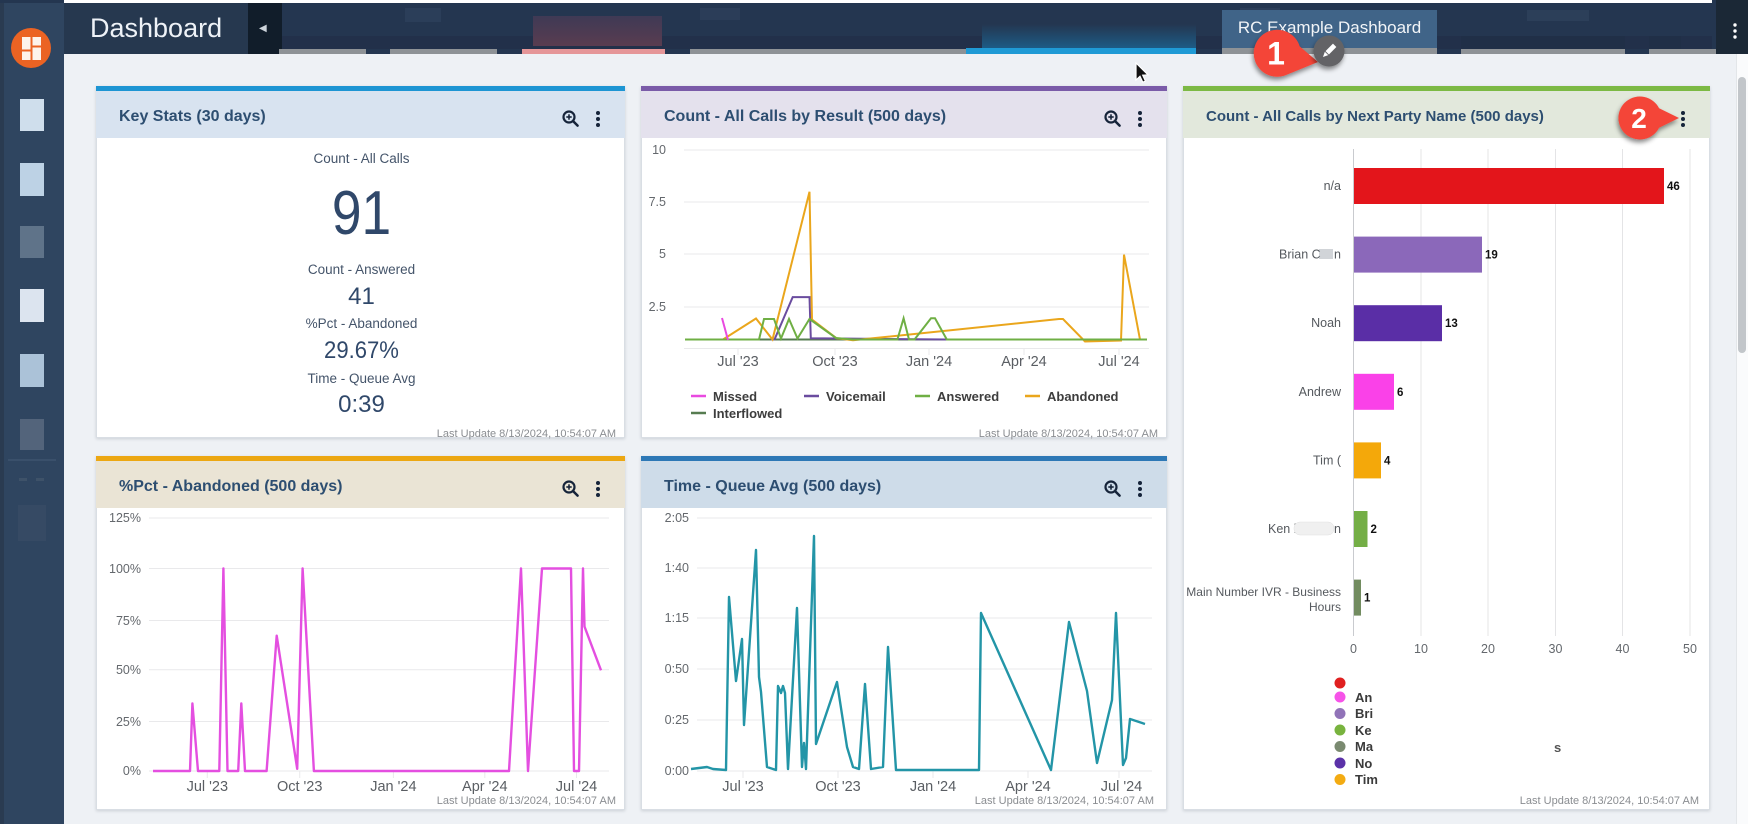 The image size is (1748, 824). What do you see at coordinates (677, 618) in the screenshot?
I see `svg-text: 1:15` at bounding box center [677, 618].